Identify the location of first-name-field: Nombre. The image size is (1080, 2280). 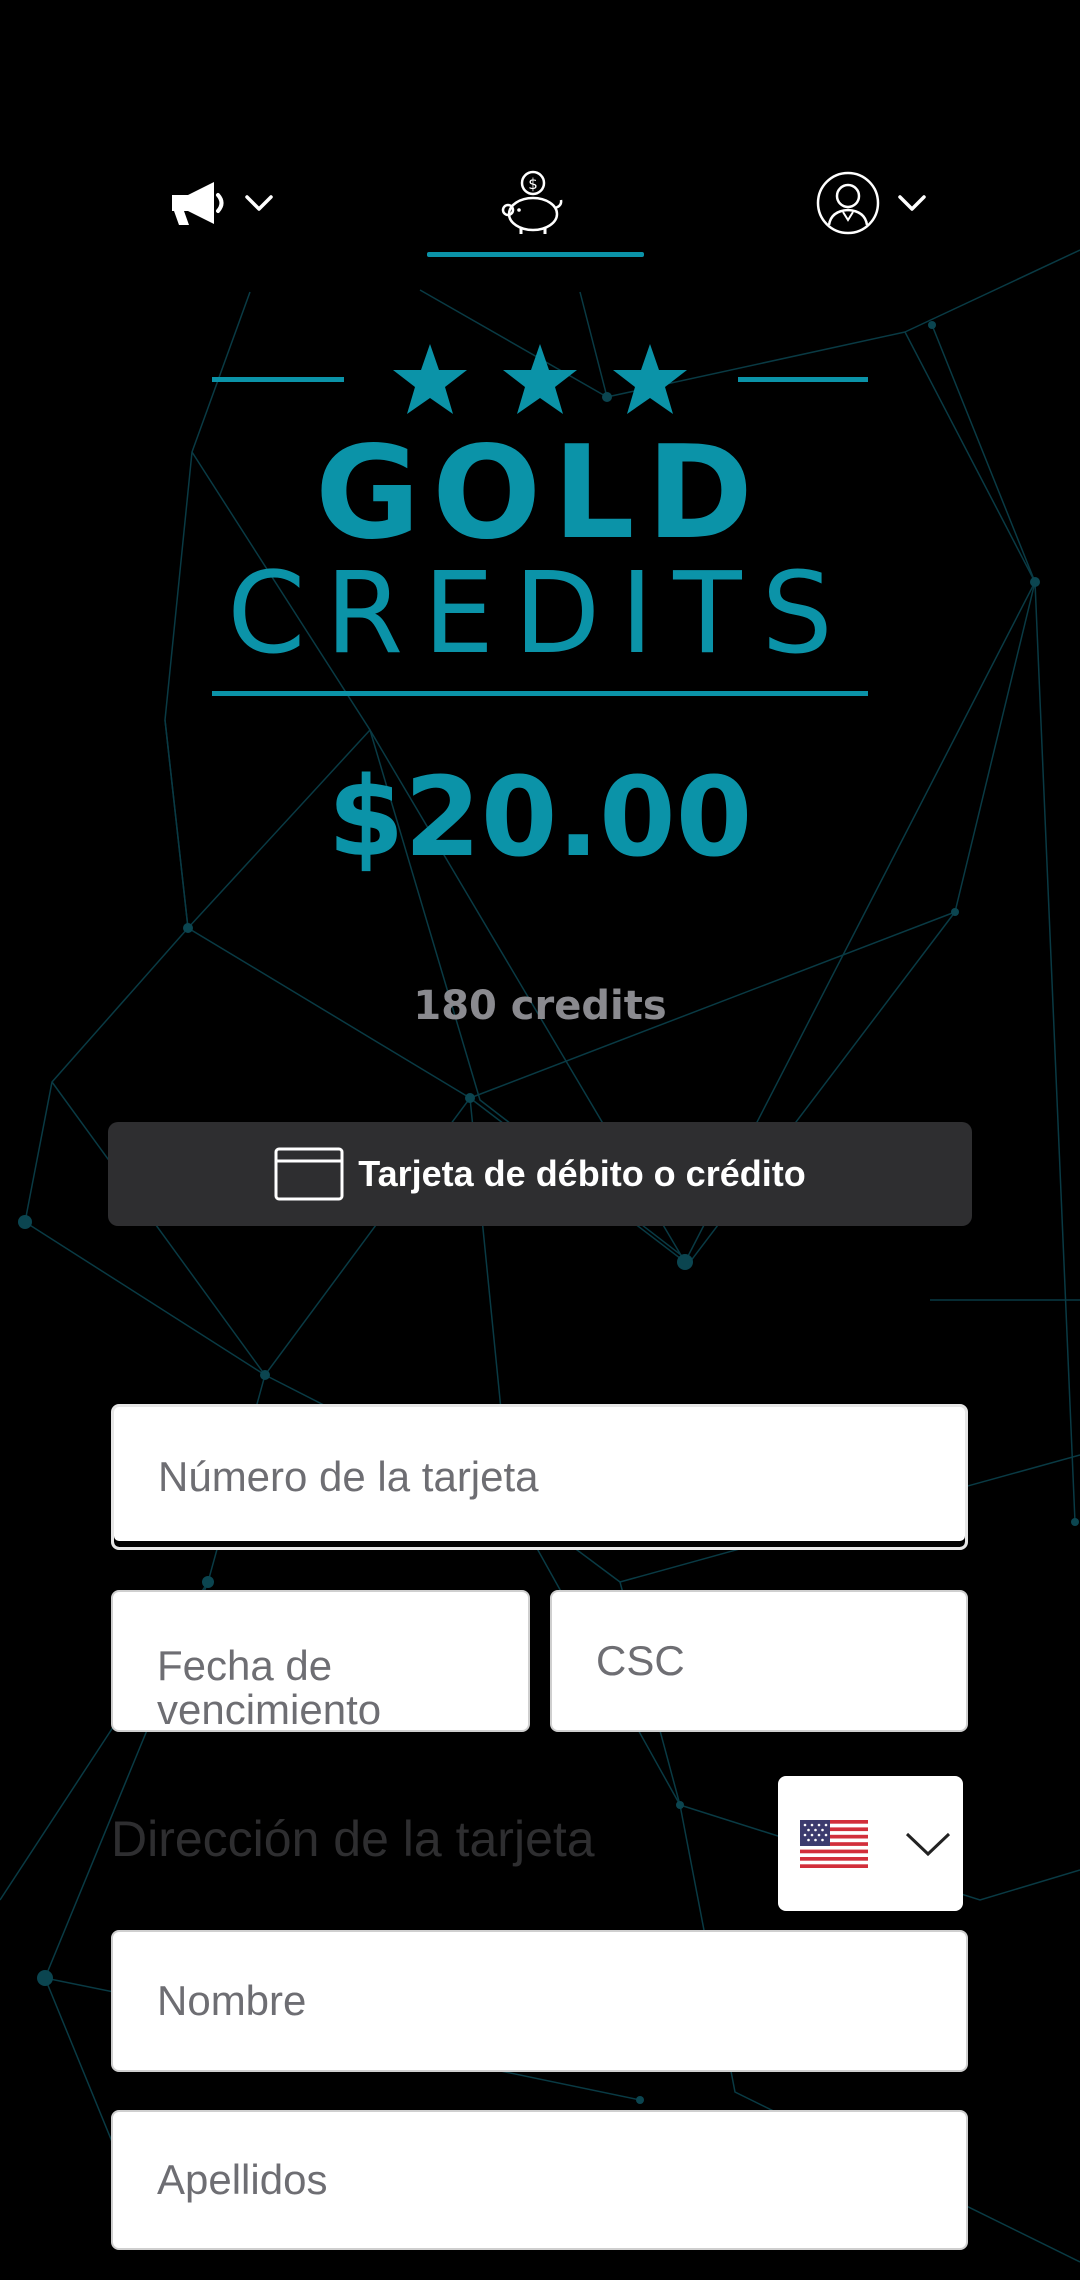
(539, 2001).